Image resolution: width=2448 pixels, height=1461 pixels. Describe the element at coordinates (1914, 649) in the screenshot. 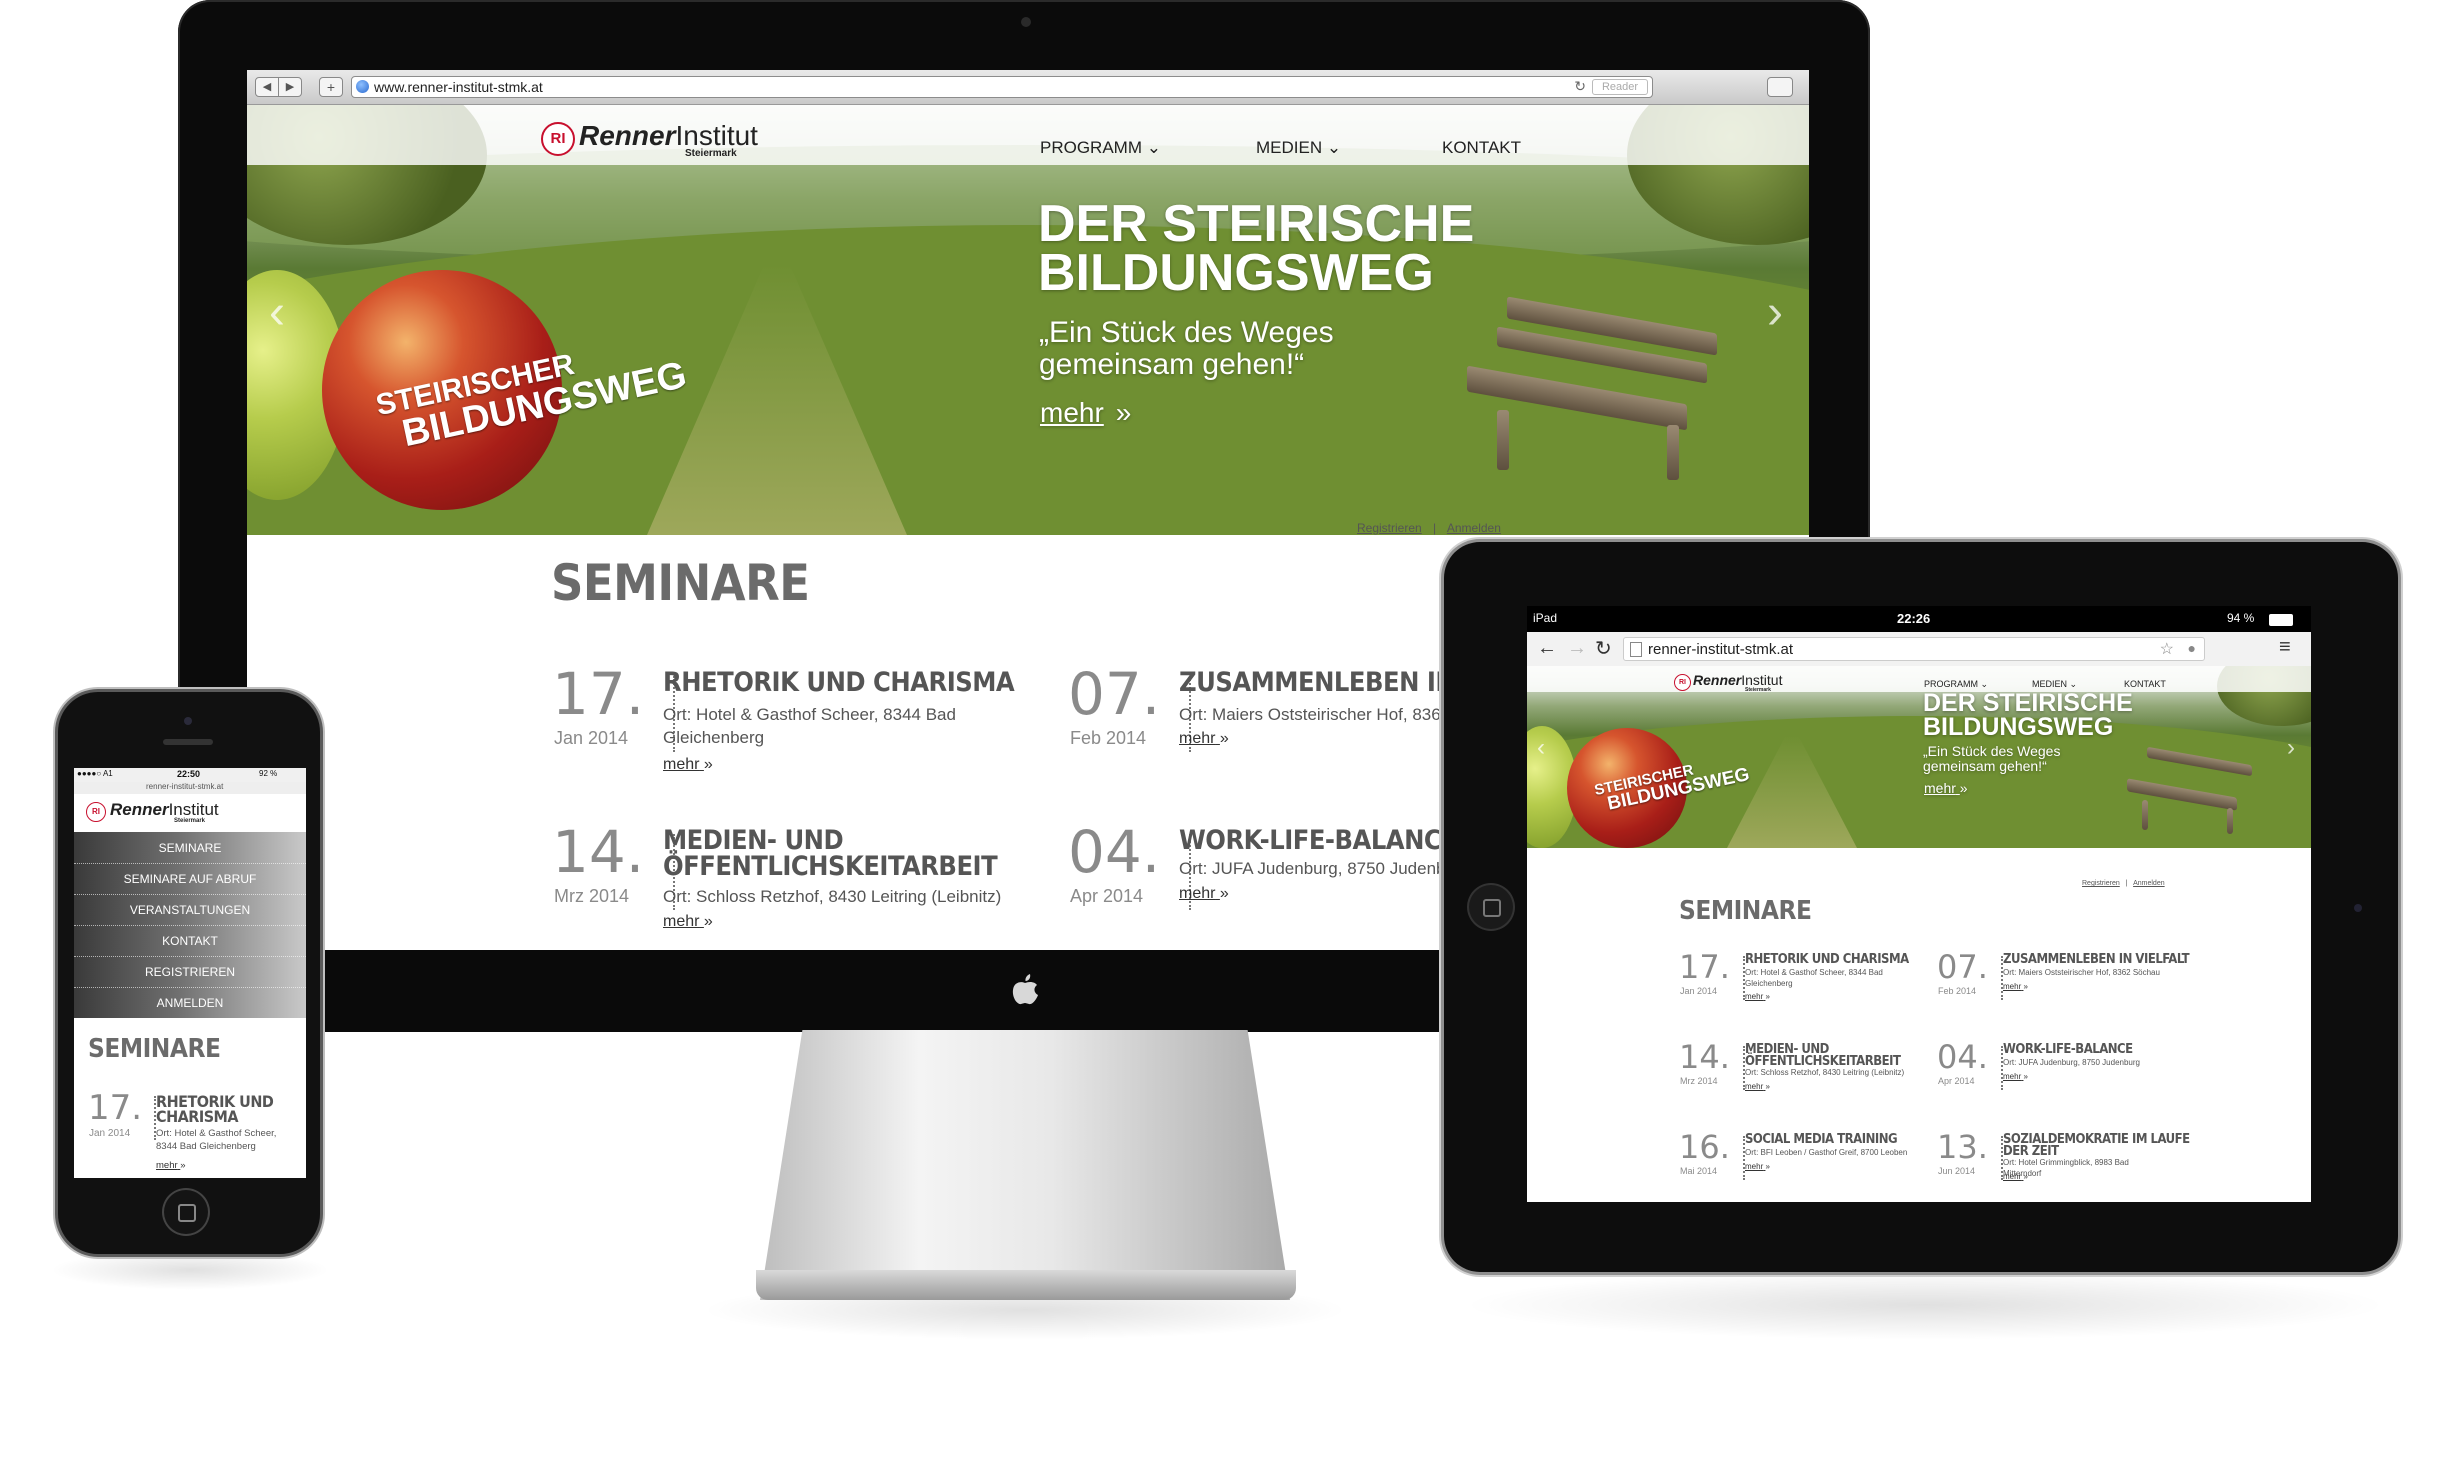

I see `address-bar: renner-institut-stmk.at ☆ ●` at that location.